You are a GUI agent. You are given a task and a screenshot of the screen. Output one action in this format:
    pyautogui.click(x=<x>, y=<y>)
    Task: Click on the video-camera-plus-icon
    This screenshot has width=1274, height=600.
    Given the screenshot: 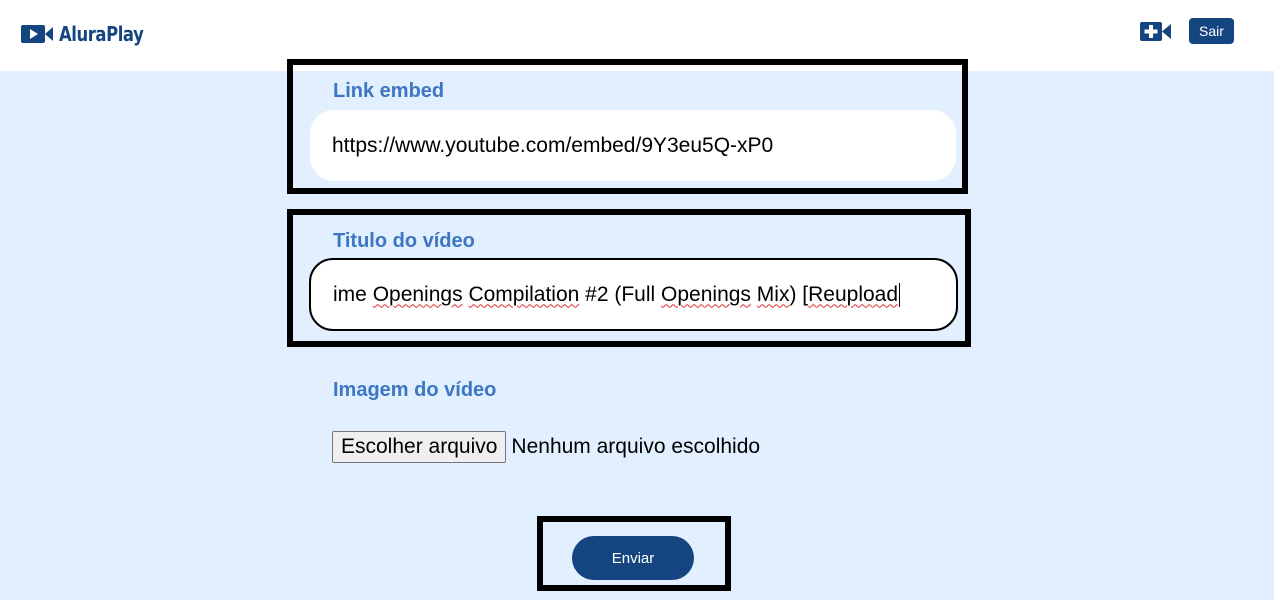 What is the action you would take?
    pyautogui.click(x=1155, y=31)
    